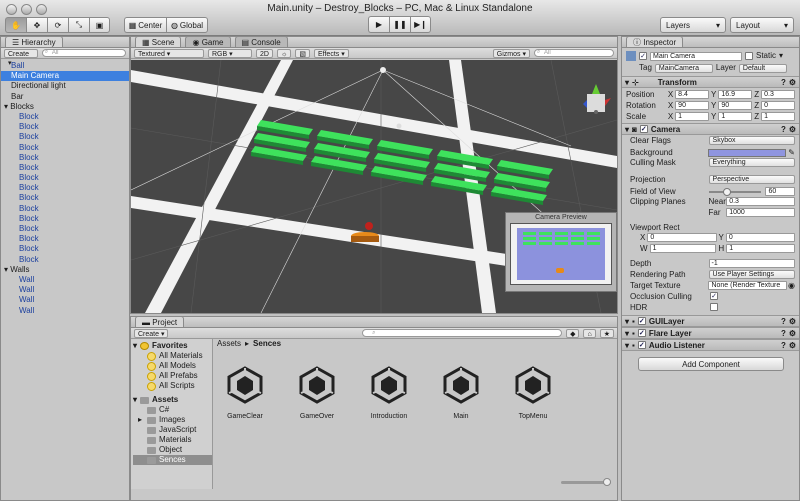 This screenshot has width=800, height=501. What do you see at coordinates (710, 321) in the screenshot?
I see `component-header: ▾ ▪ ✓ GUILayer? ⚙` at bounding box center [710, 321].